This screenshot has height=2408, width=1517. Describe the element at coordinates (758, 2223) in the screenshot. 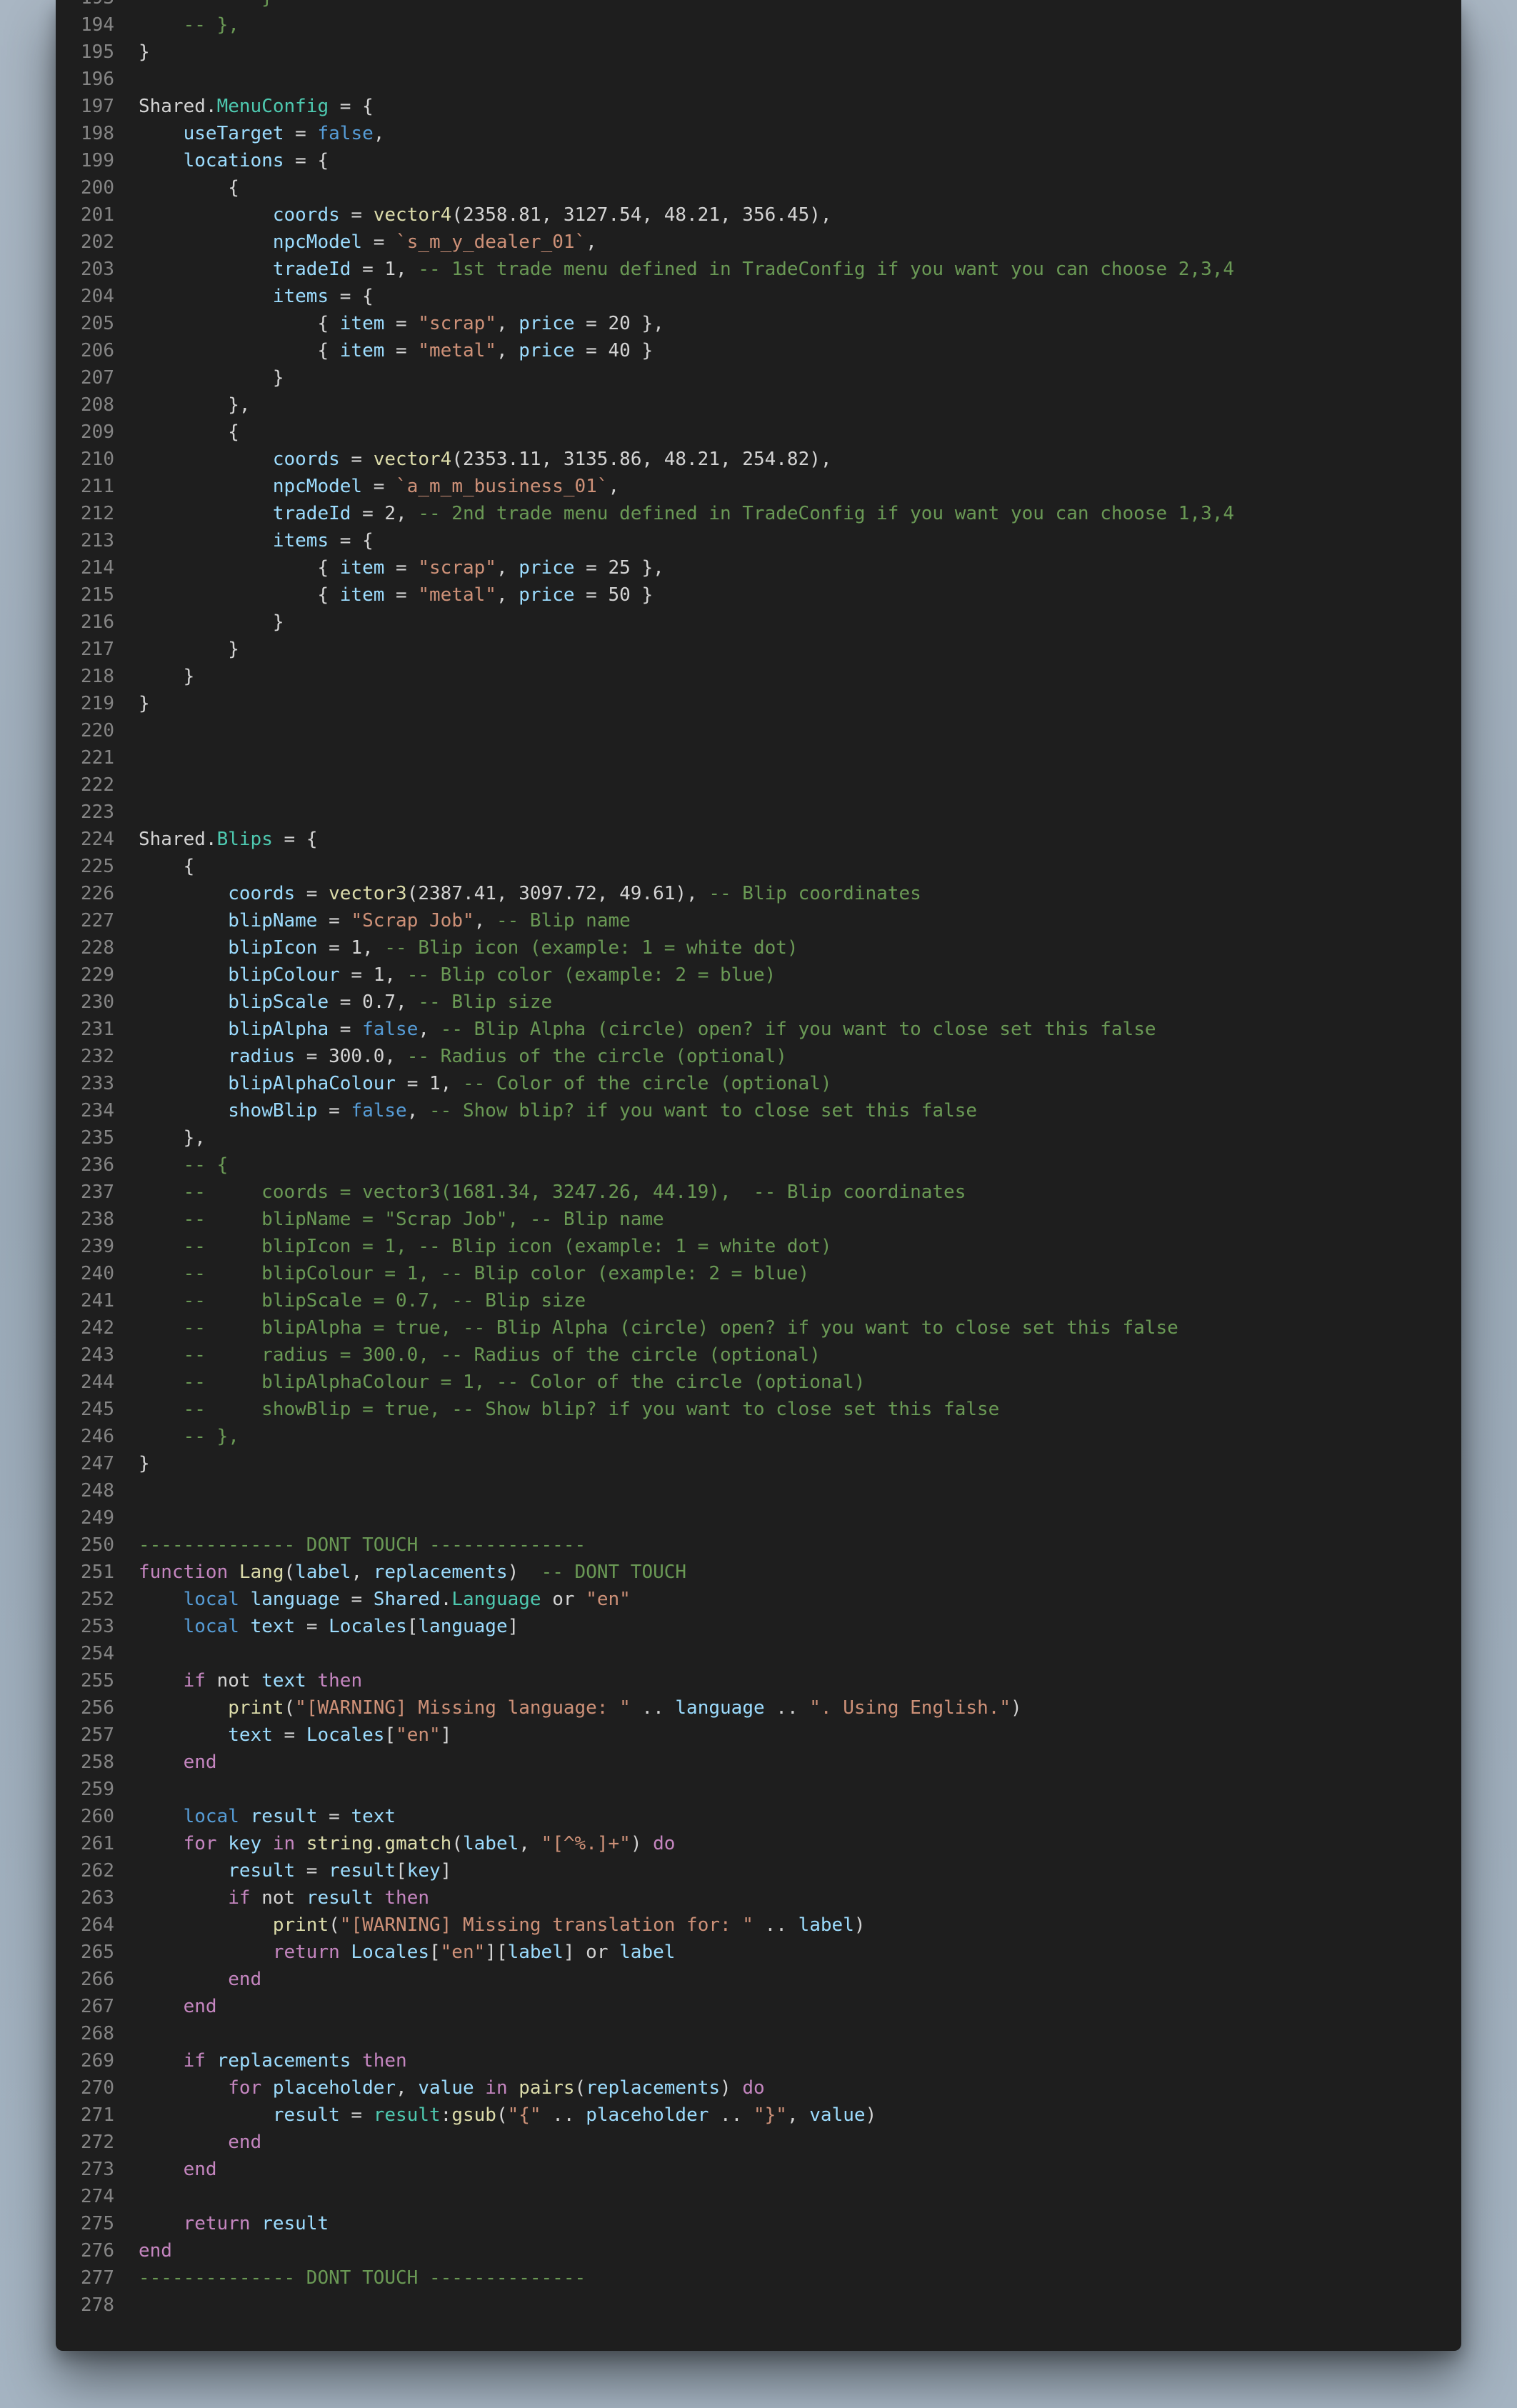

I see `code-line: 275 return result` at that location.